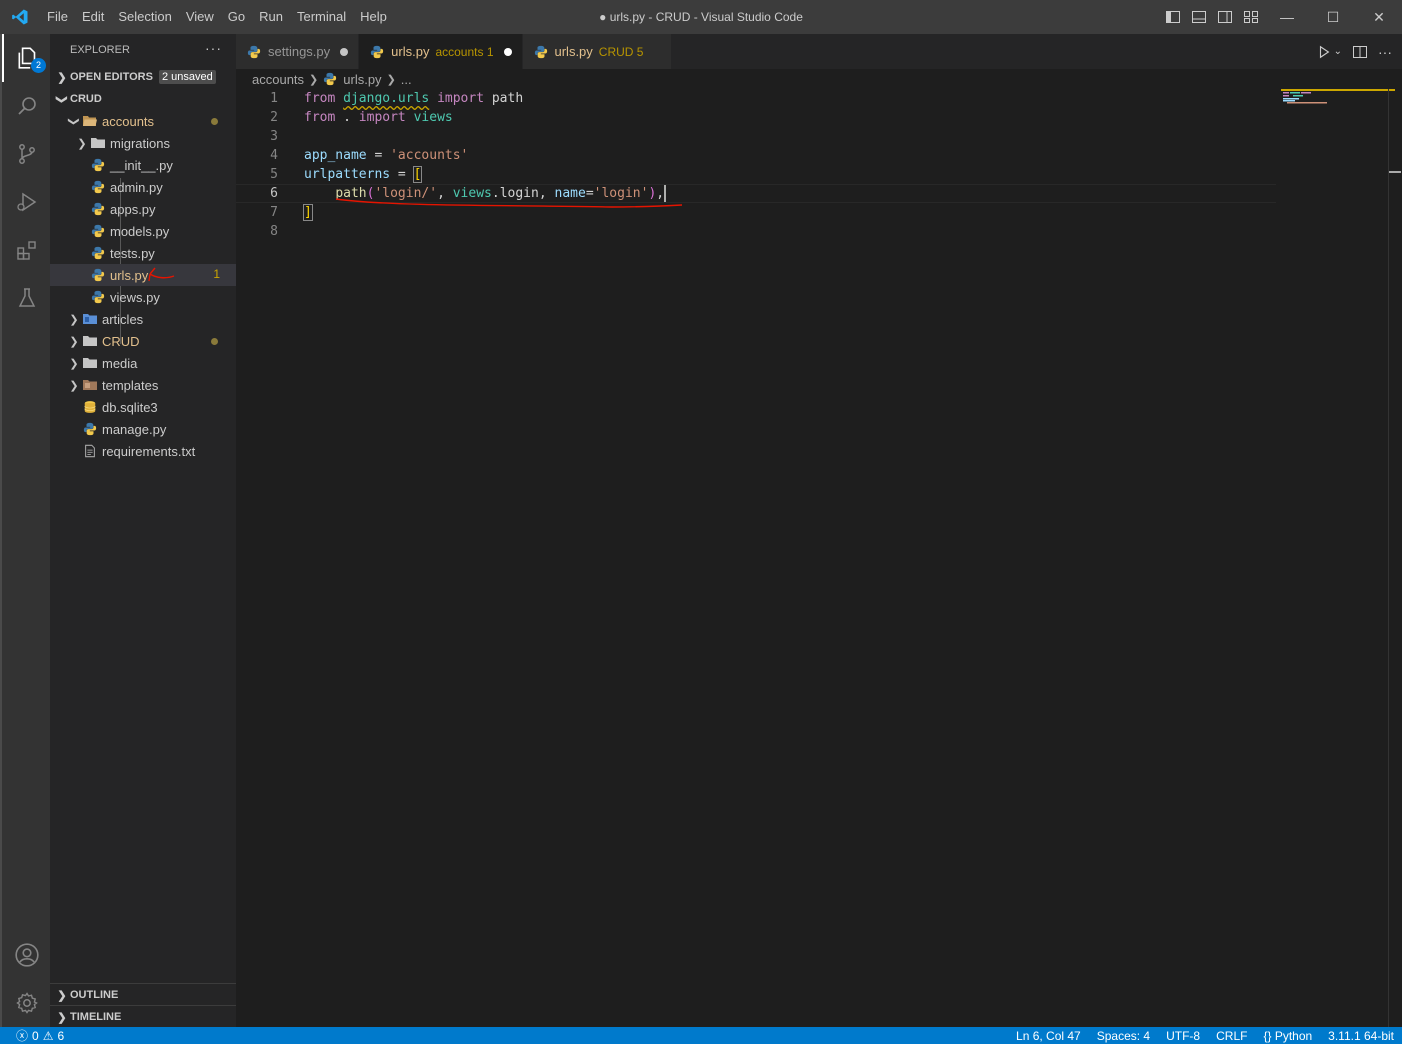  I want to click on search-icon, so click(27, 106).